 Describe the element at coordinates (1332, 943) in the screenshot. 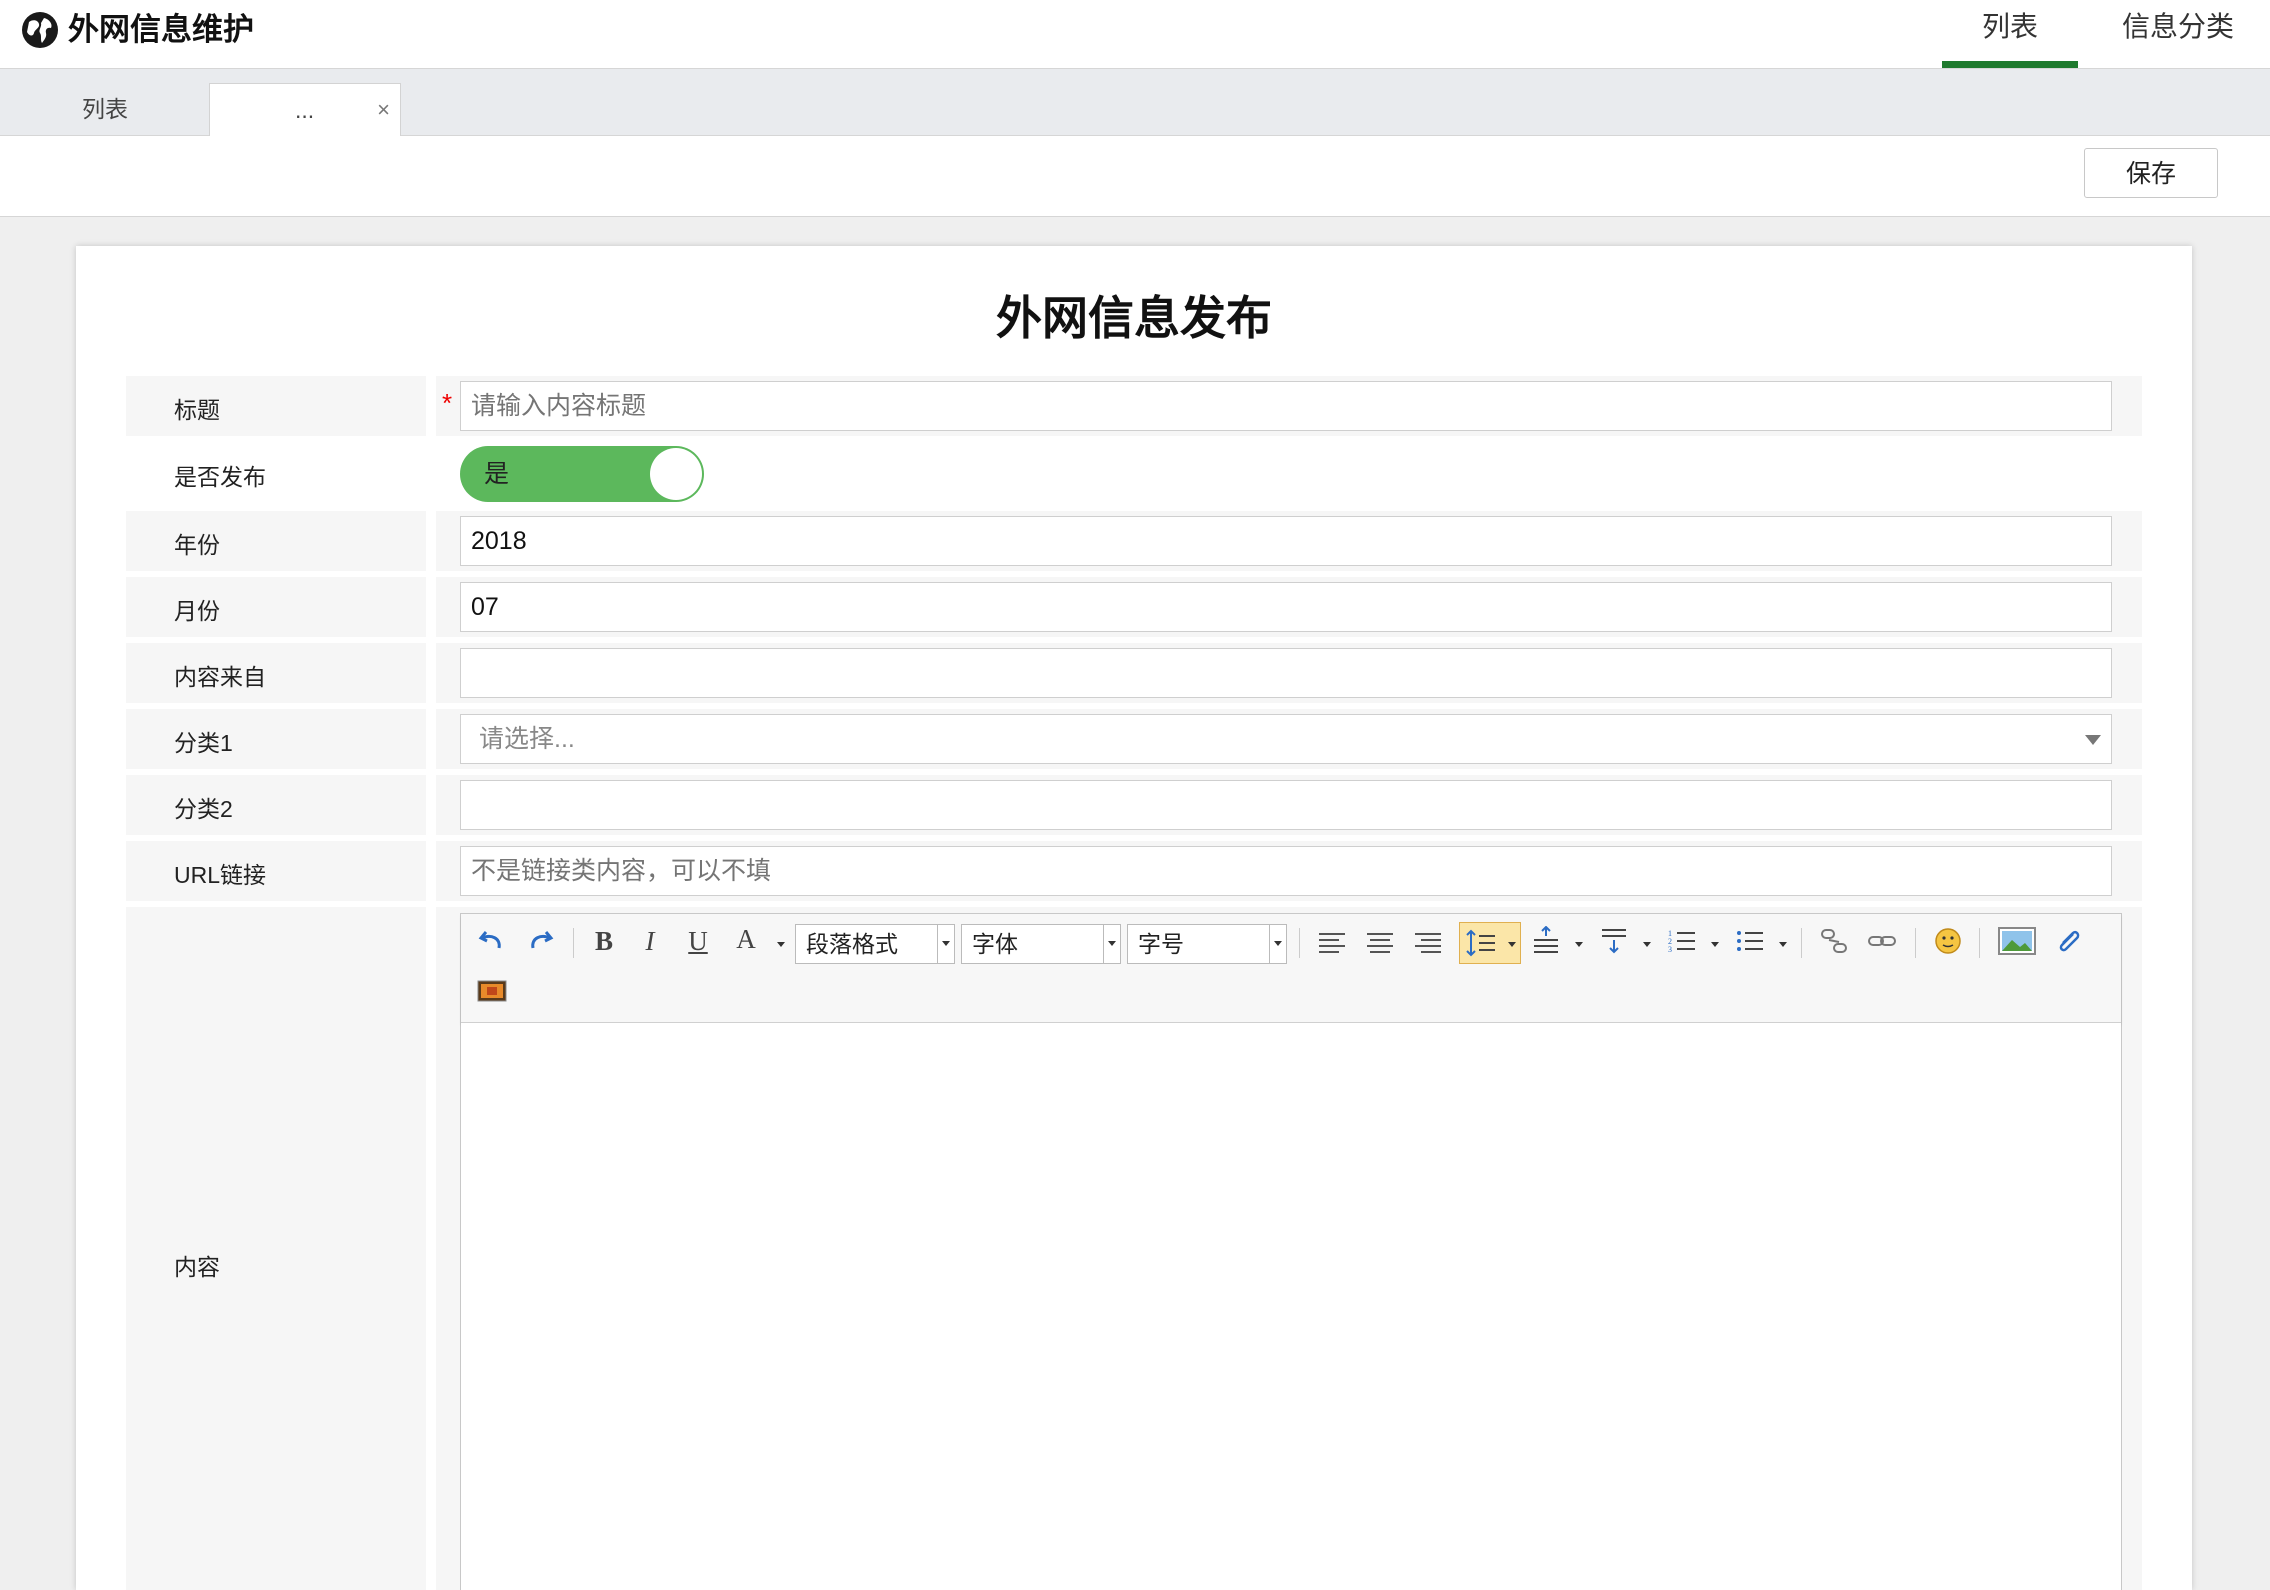

I see `align-left-icon` at that location.